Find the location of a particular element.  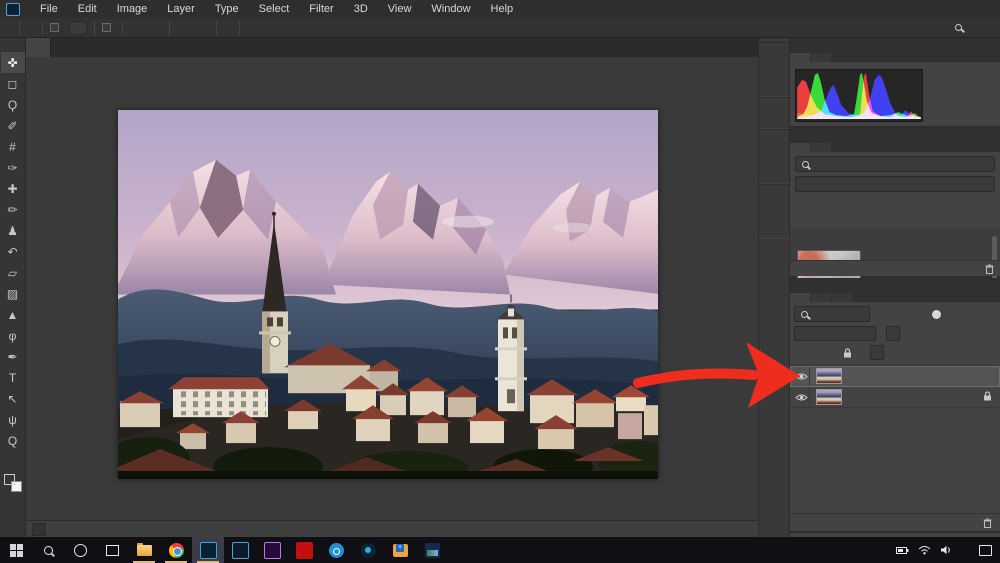

menu-item: Layer is located at coordinates (181, 9).